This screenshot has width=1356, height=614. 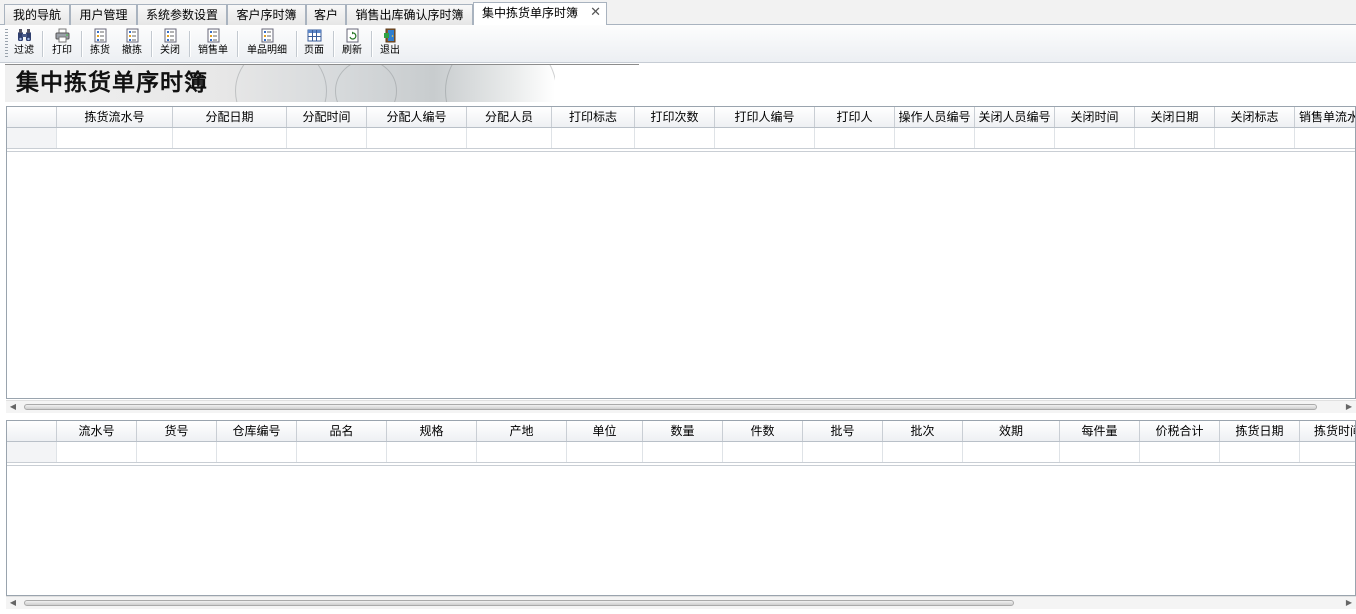 What do you see at coordinates (683, 431) in the screenshot?
I see `column-header: 数量` at bounding box center [683, 431].